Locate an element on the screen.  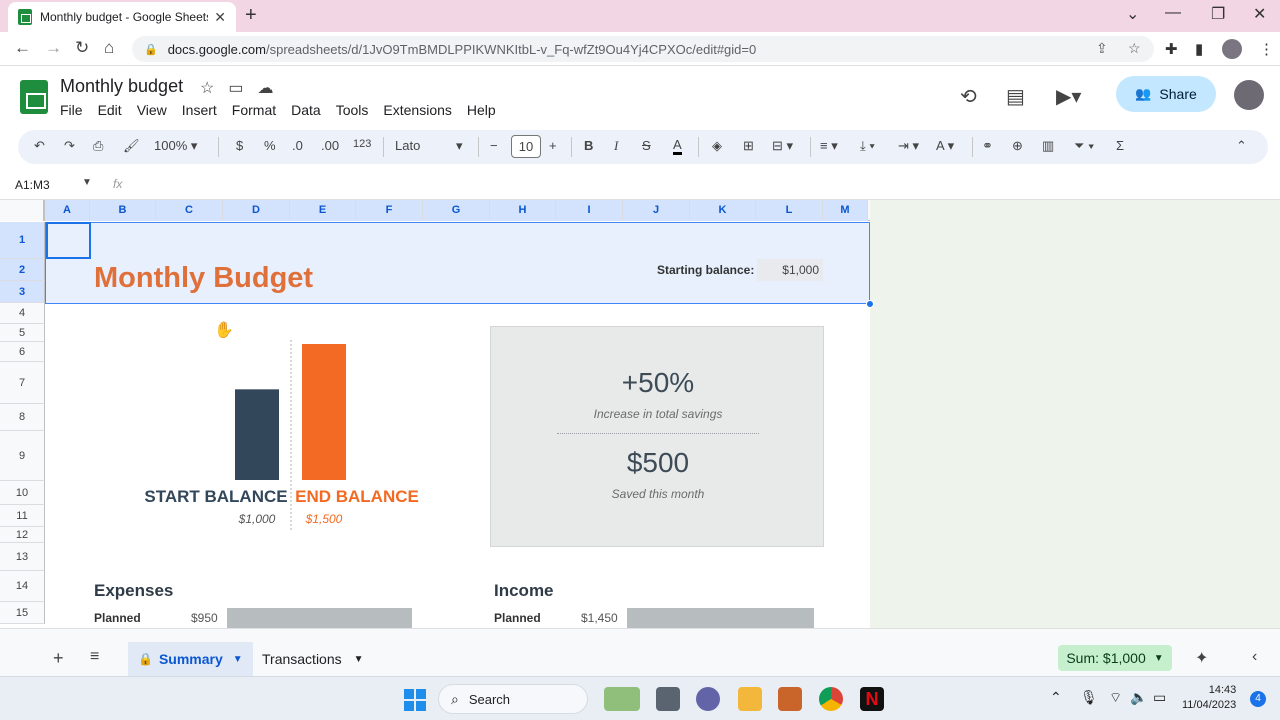
move-folder-icon: ▭ is located at coordinates (235, 88).